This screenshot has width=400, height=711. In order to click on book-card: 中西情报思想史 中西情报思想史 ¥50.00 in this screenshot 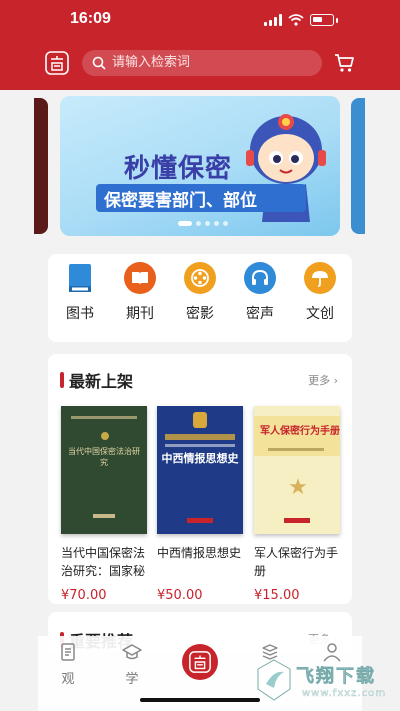, I will do `click(200, 504)`.